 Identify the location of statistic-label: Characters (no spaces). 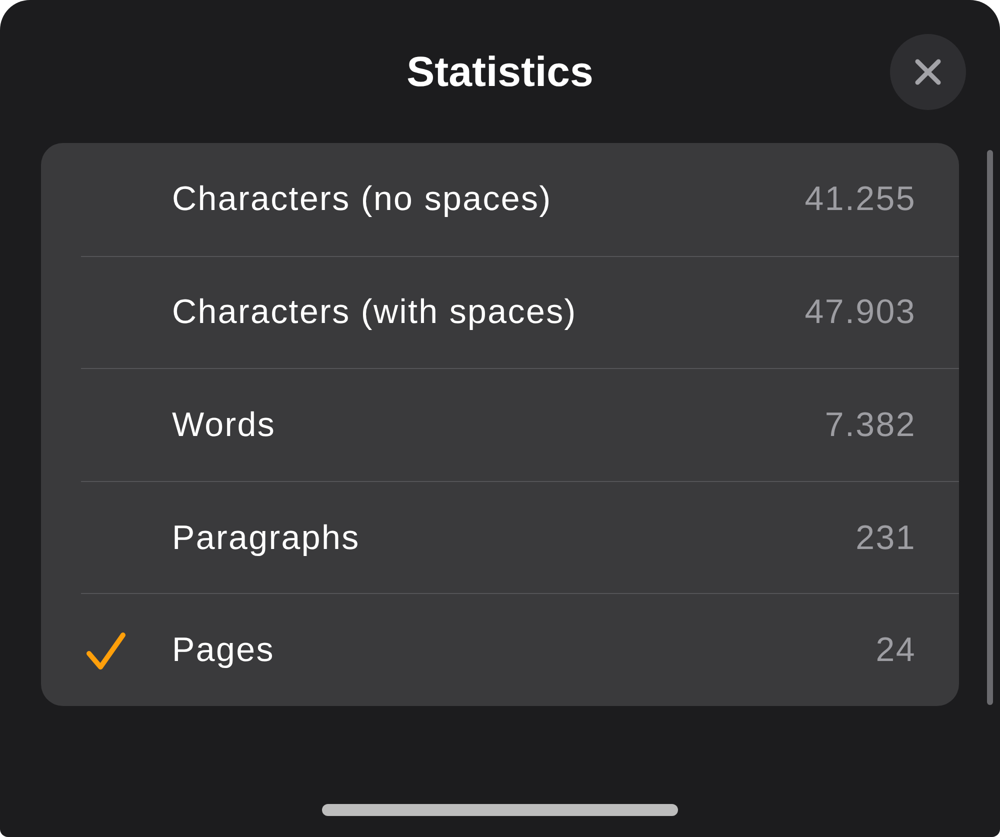
(362, 199).